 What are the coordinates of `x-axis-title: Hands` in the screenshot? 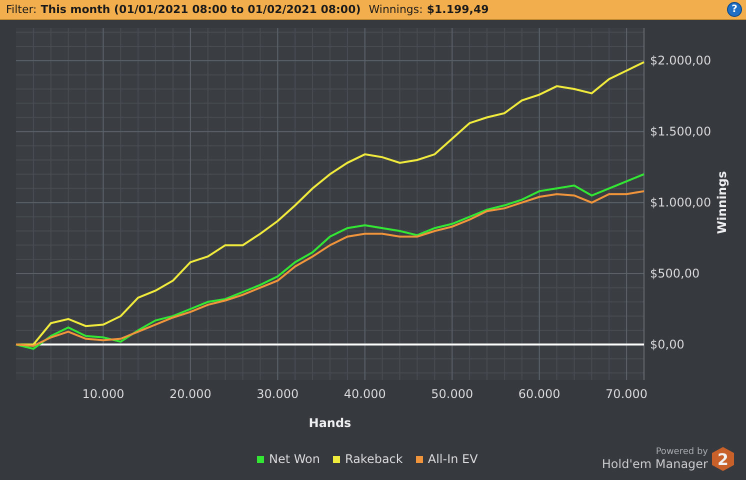 It's located at (330, 423).